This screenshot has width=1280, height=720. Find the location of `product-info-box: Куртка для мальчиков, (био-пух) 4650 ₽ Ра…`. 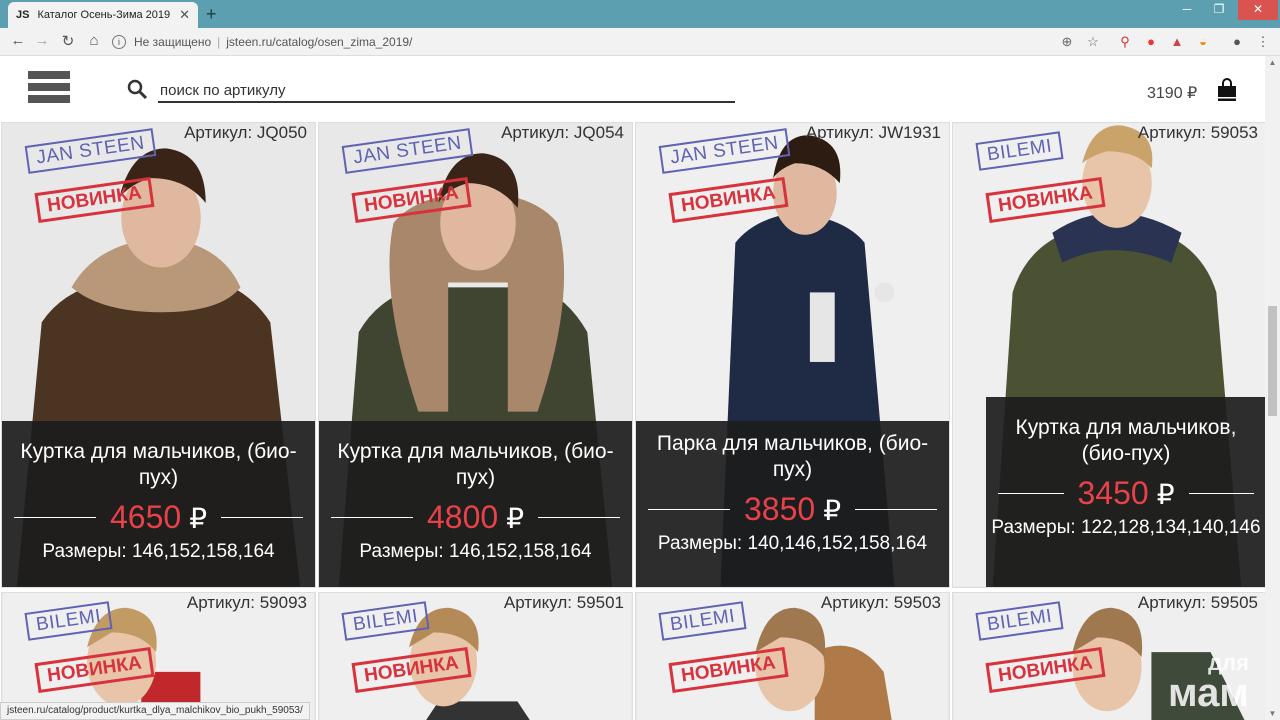

product-info-box: Куртка для мальчиков, (био-пух) 4650 ₽ Ра… is located at coordinates (158, 504).